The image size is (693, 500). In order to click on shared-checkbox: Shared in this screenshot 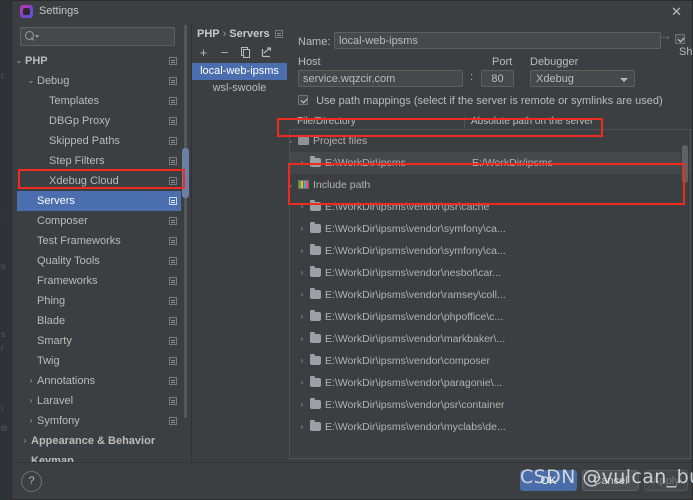, I will do `click(684, 46)`.